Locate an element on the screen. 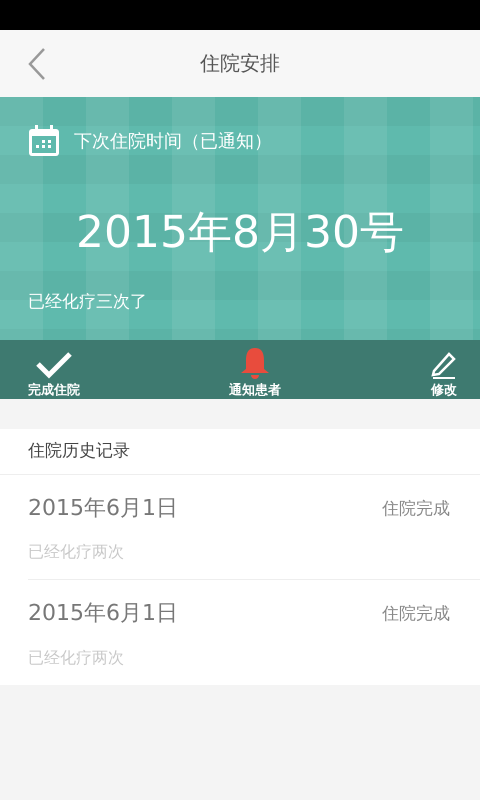  pencil-icon is located at coordinates (444, 365).